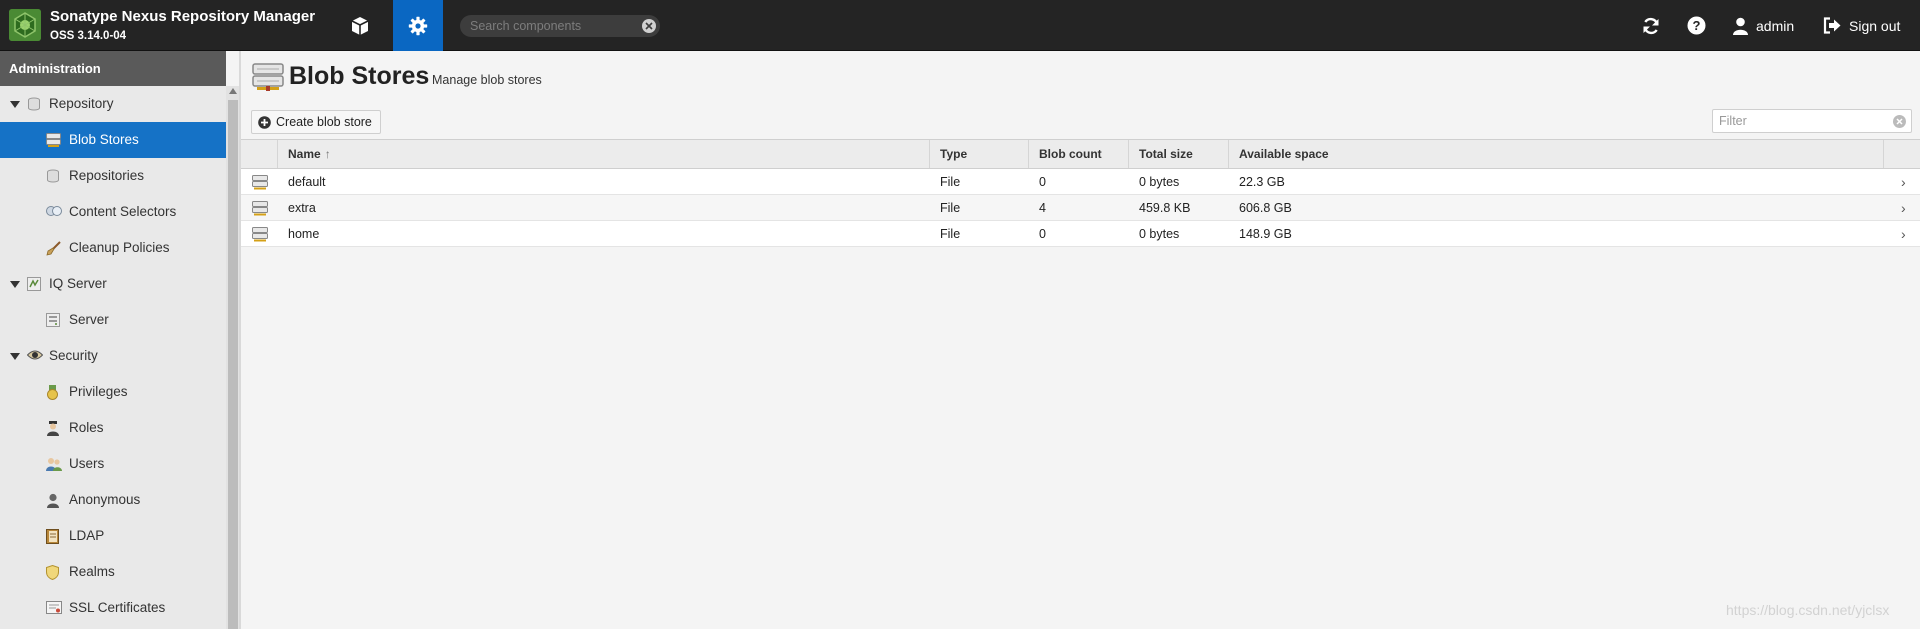 The height and width of the screenshot is (629, 1920). I want to click on cell-total-size: 459.8 KB, so click(1165, 208).